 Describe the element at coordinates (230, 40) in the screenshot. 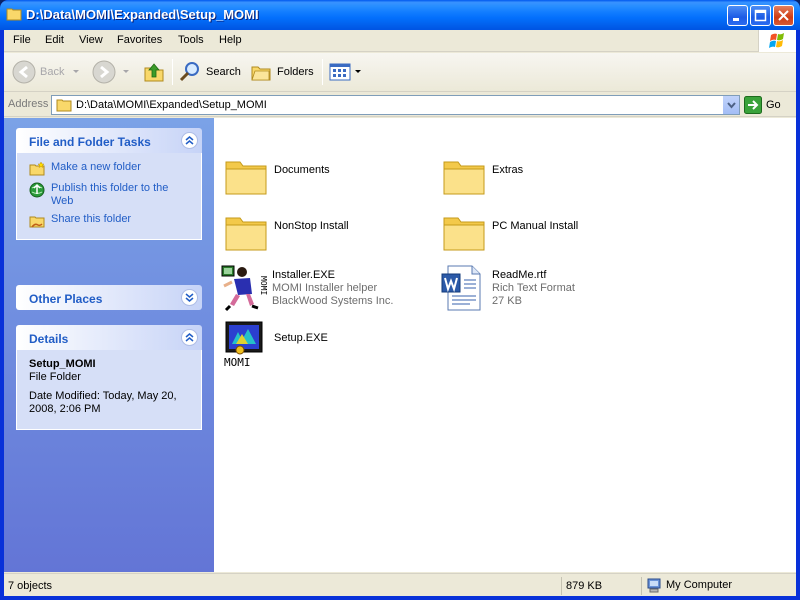

I see `menu-help: Help` at that location.